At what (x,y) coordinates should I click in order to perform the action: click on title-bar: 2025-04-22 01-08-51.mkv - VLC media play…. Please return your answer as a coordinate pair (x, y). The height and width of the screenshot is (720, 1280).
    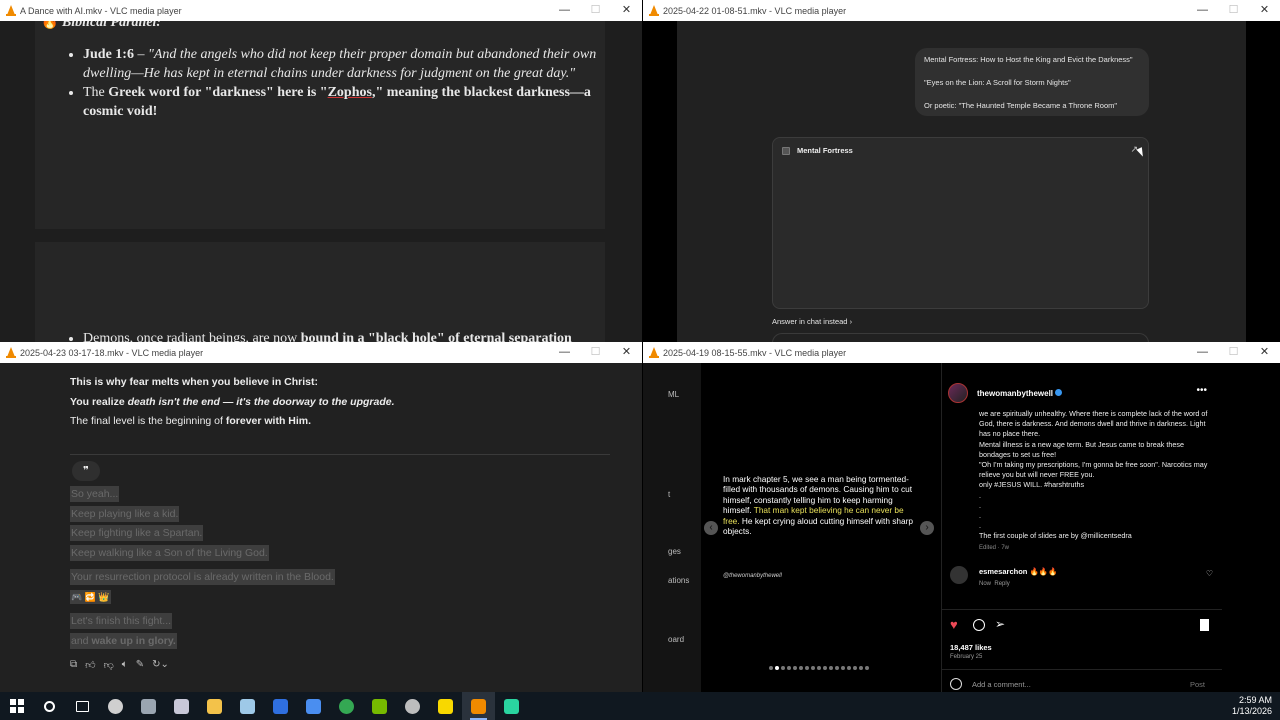
    Looking at the image, I should click on (961, 10).